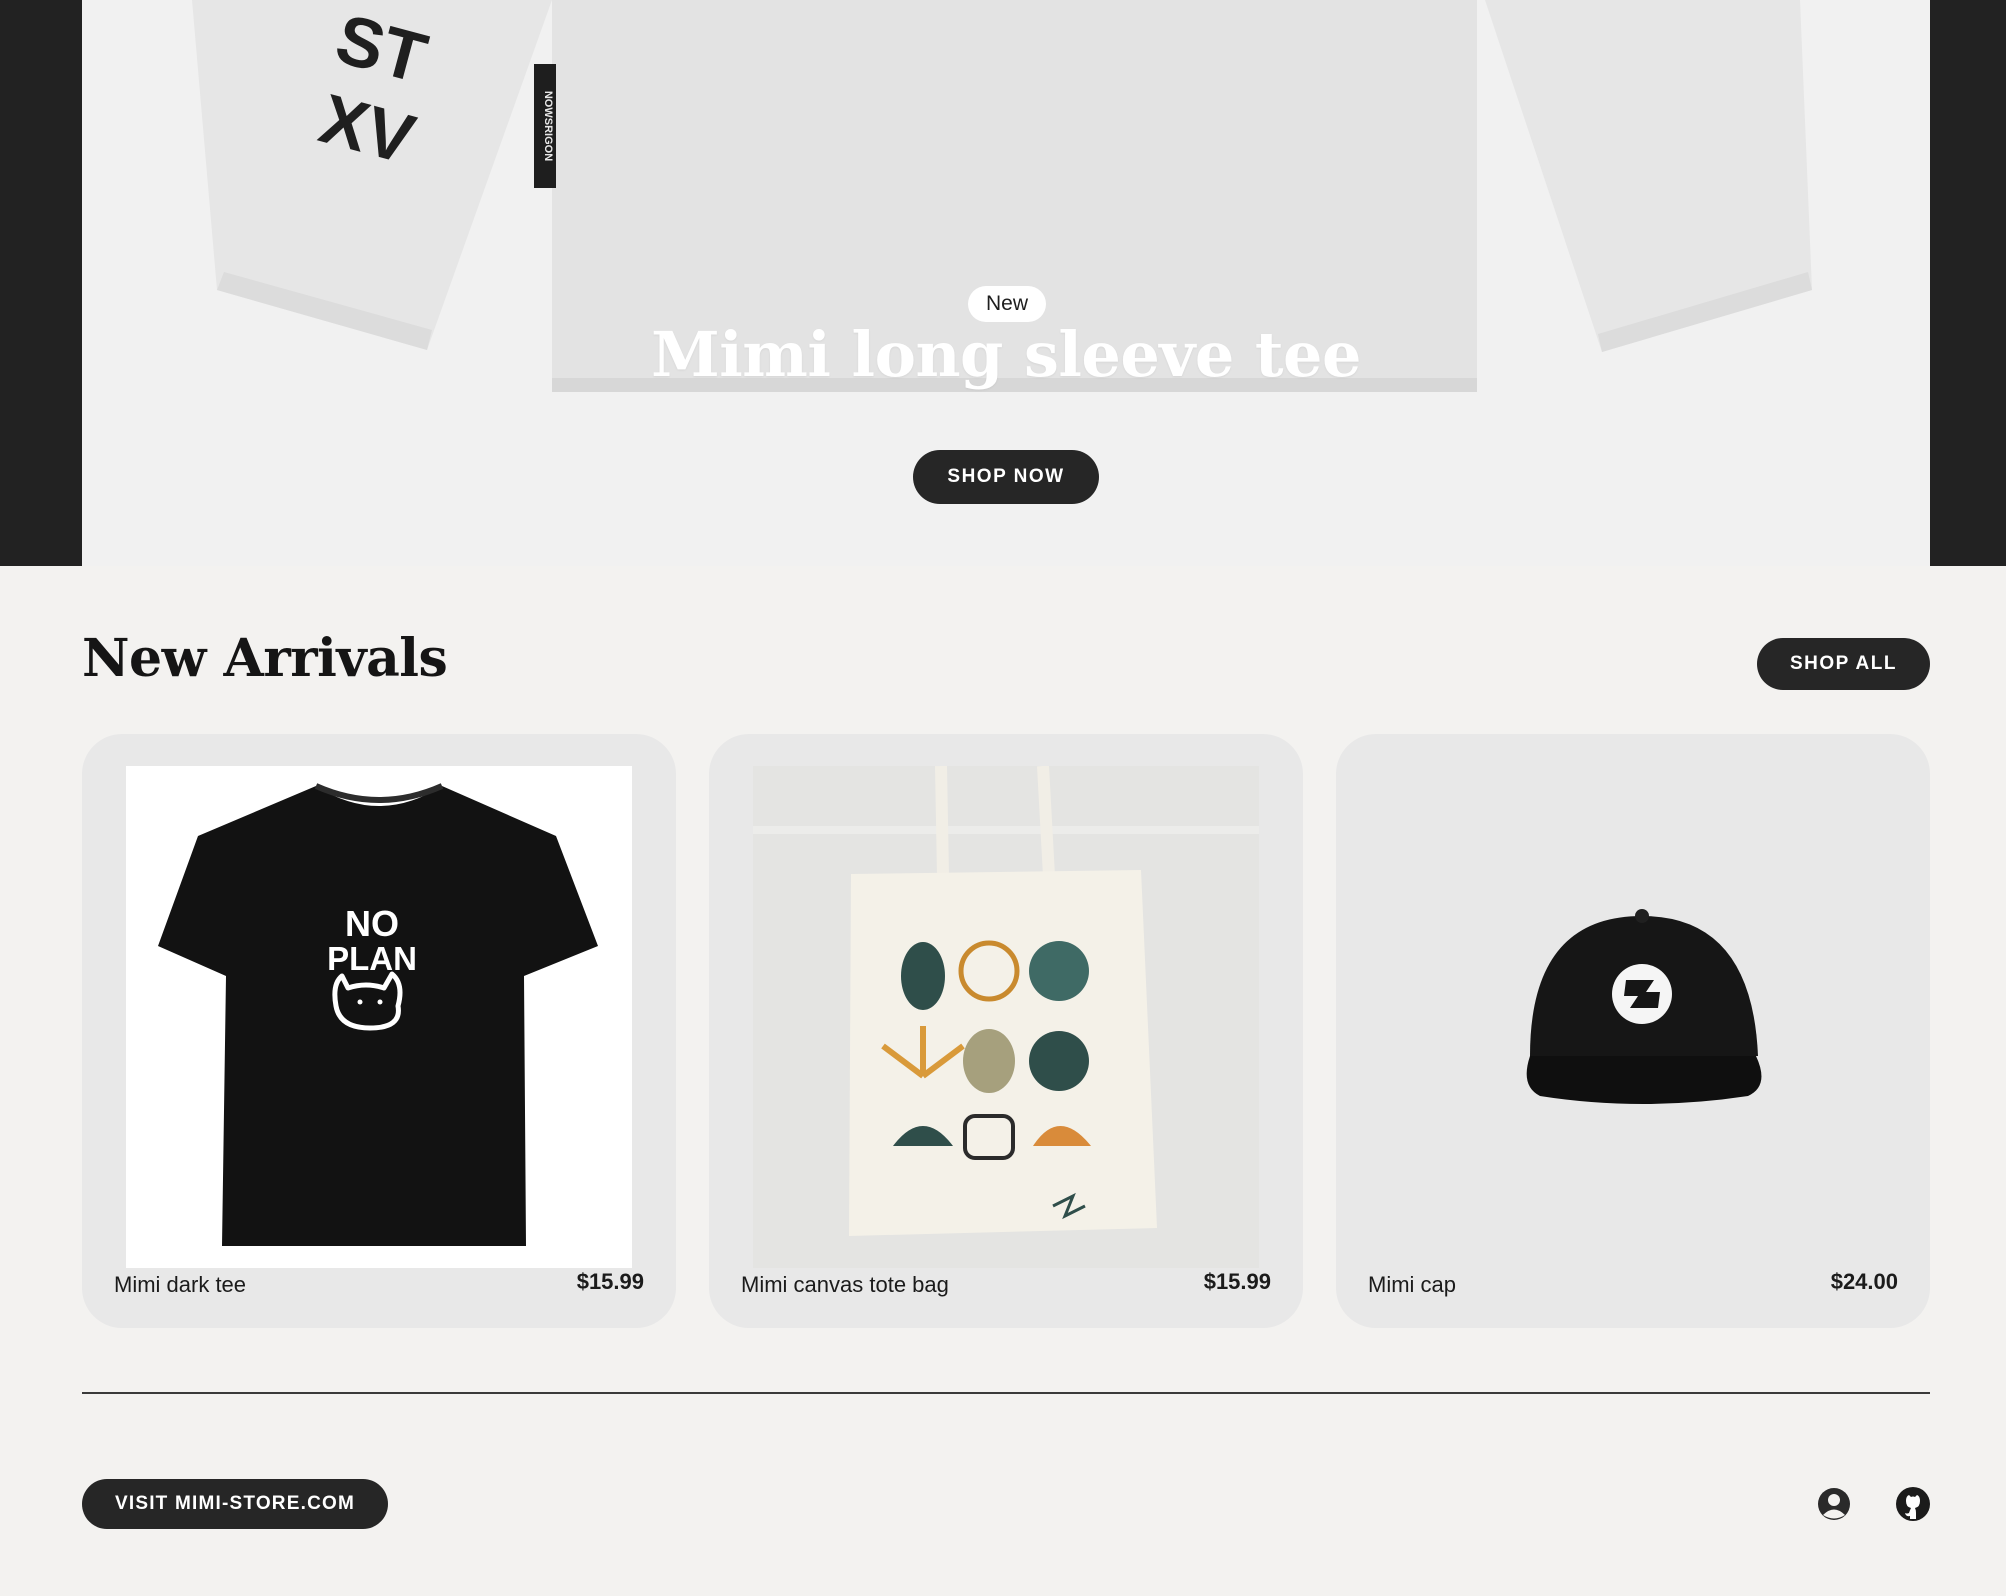 This screenshot has height=1596, width=2006. What do you see at coordinates (548, 126) in the screenshot?
I see `neck-label-text: NOWSRIGON` at bounding box center [548, 126].